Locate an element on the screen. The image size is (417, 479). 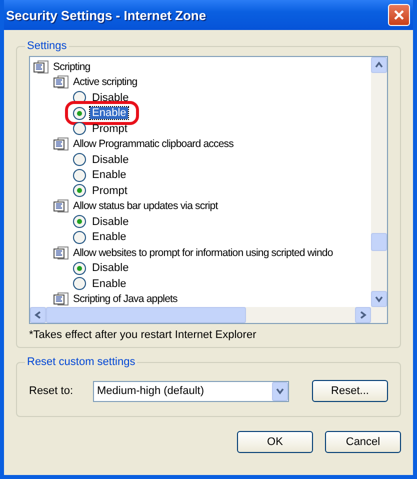
reset-label: Reset to: is located at coordinates (51, 391).